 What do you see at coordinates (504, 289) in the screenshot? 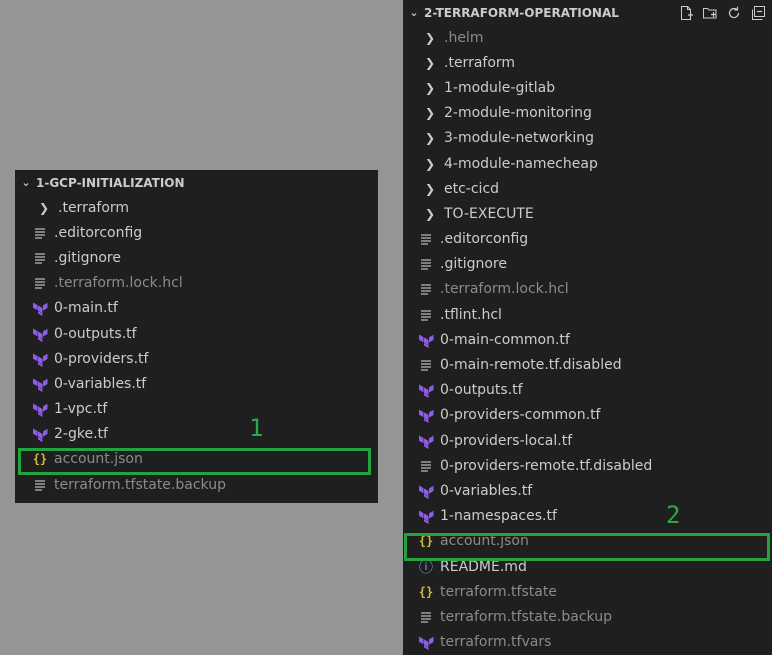
I see `item-label: .terraform.lock.hcl` at bounding box center [504, 289].